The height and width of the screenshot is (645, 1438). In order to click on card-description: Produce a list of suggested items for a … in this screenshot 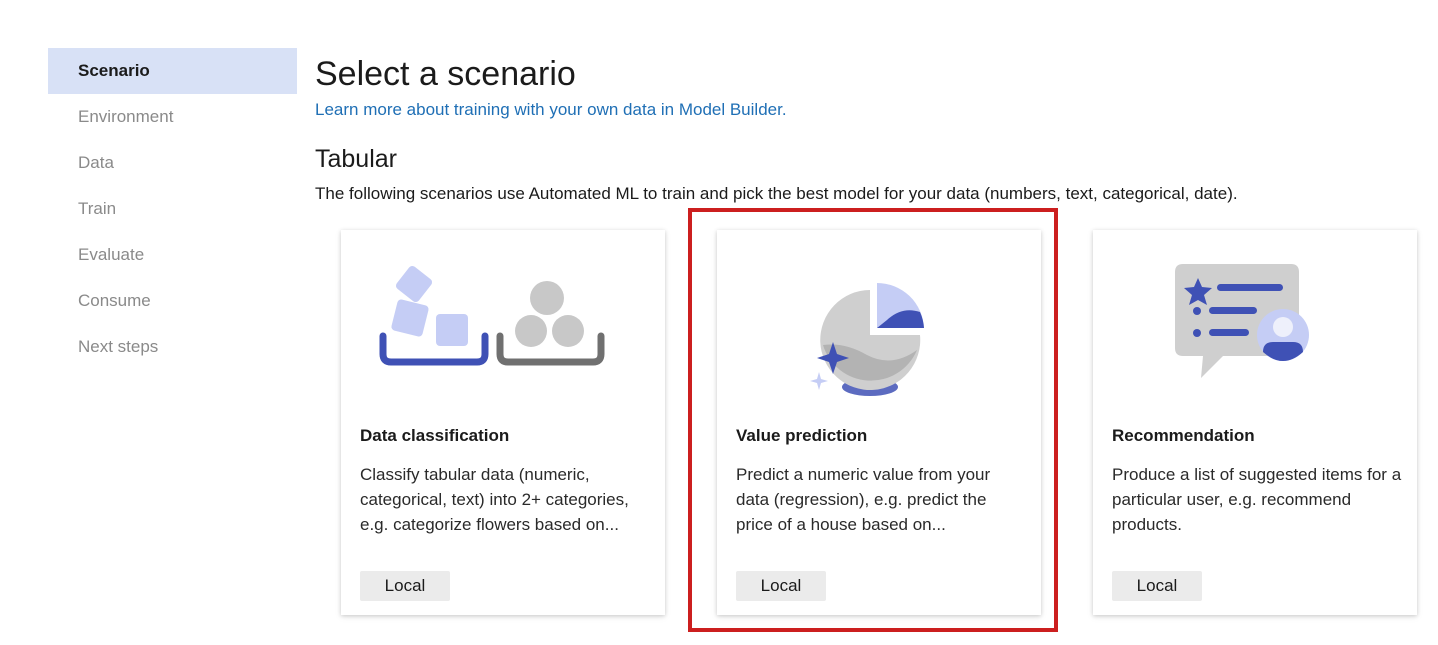, I will do `click(1257, 499)`.